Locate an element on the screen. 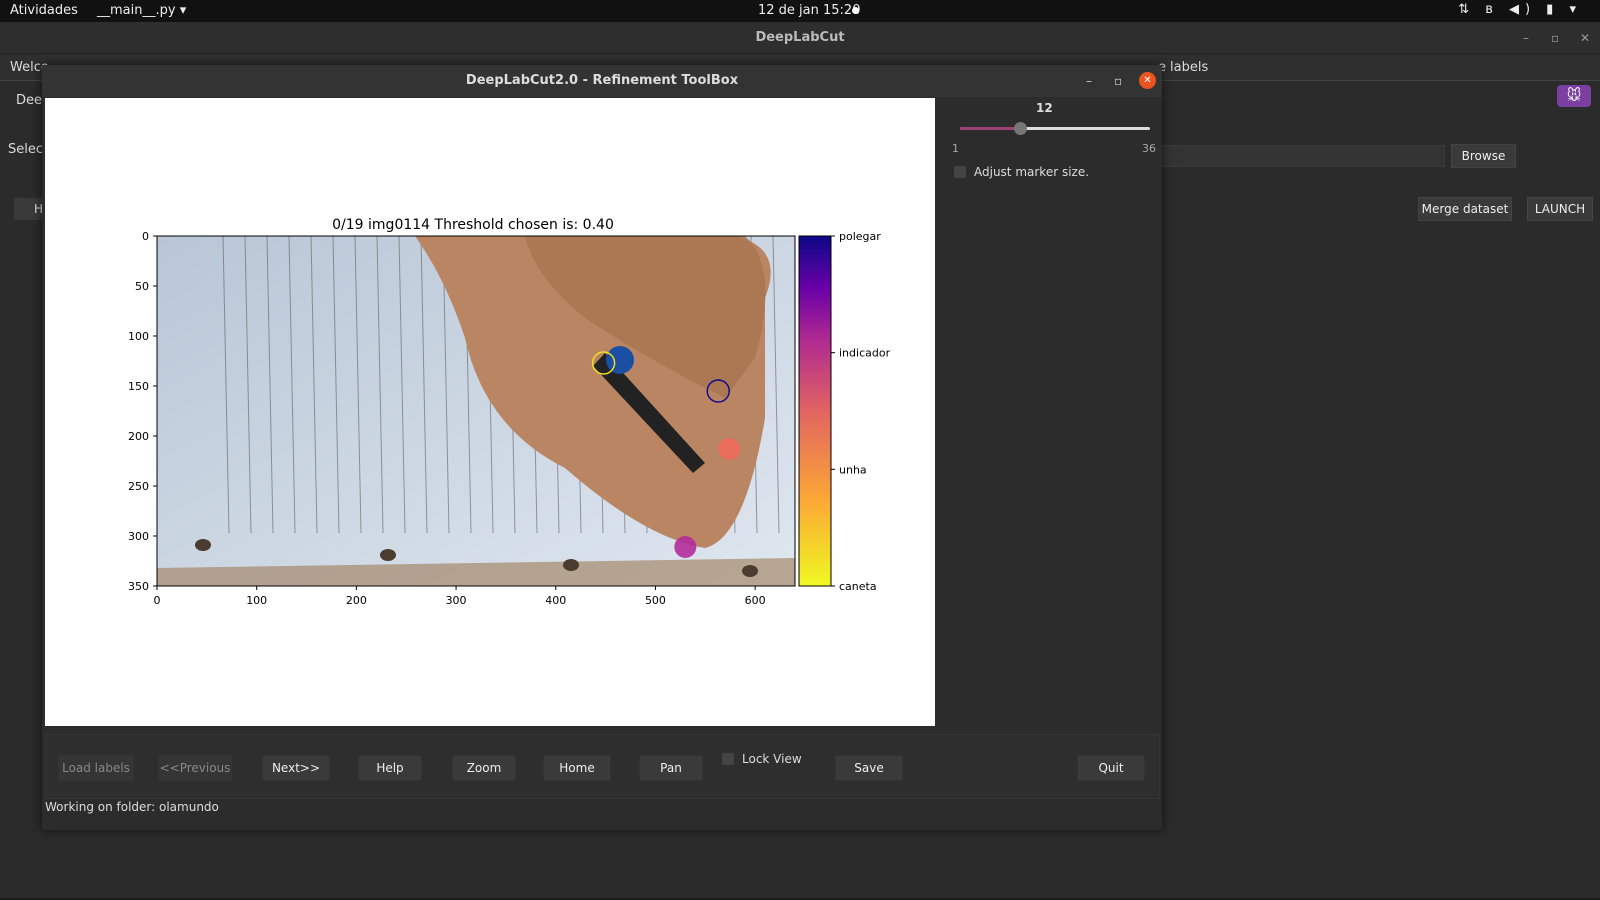 This screenshot has width=1600, height=900. notification-dot-icon is located at coordinates (855, 10).